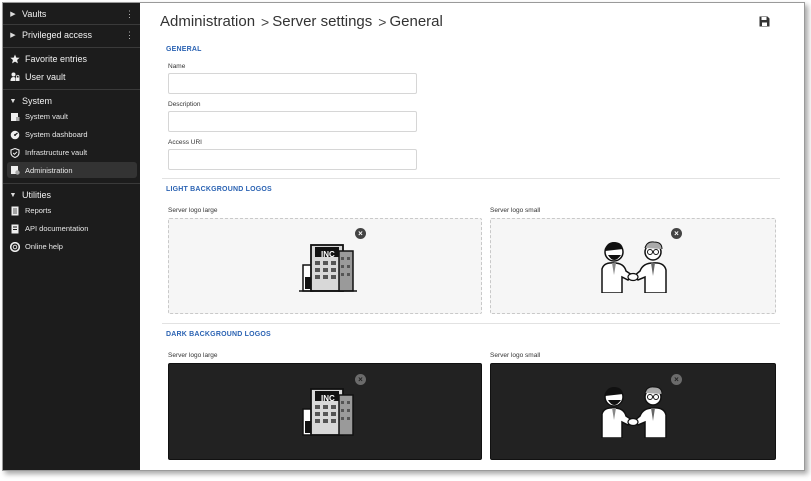  What do you see at coordinates (15, 246) in the screenshot?
I see `help-icon` at bounding box center [15, 246].